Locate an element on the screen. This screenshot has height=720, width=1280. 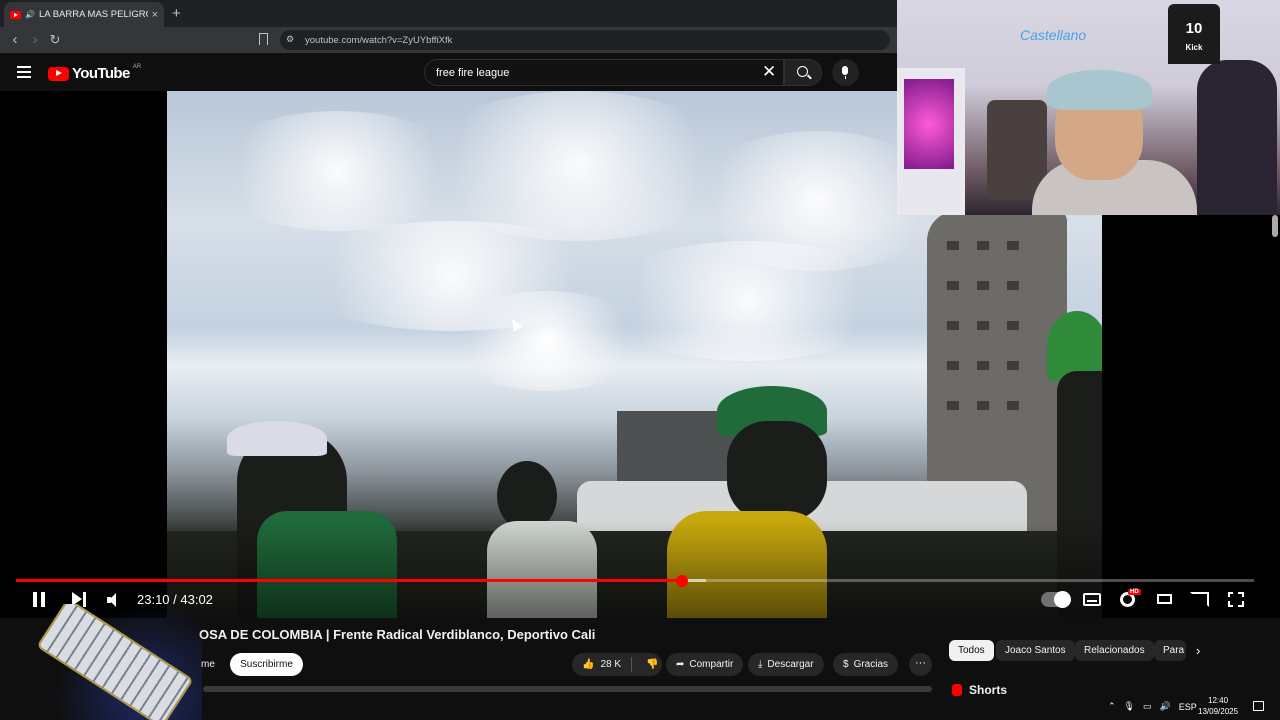
back-icon: ‹ is located at coordinates (15, 40).